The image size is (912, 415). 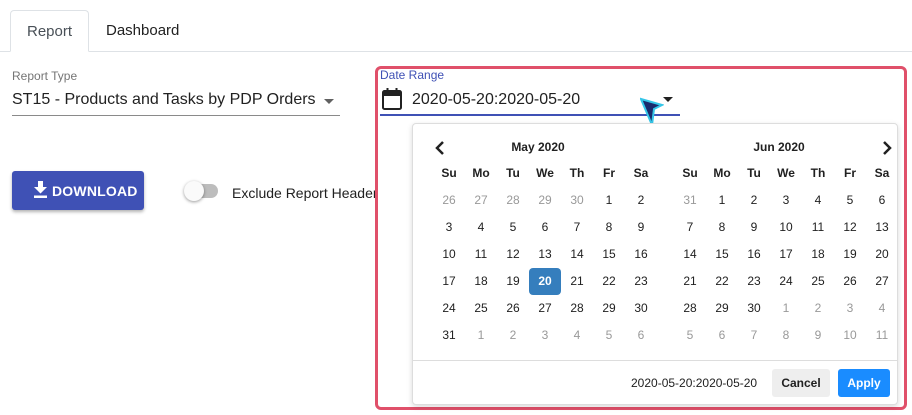 I want to click on date-range-dropdown-icon, so click(x=668, y=99).